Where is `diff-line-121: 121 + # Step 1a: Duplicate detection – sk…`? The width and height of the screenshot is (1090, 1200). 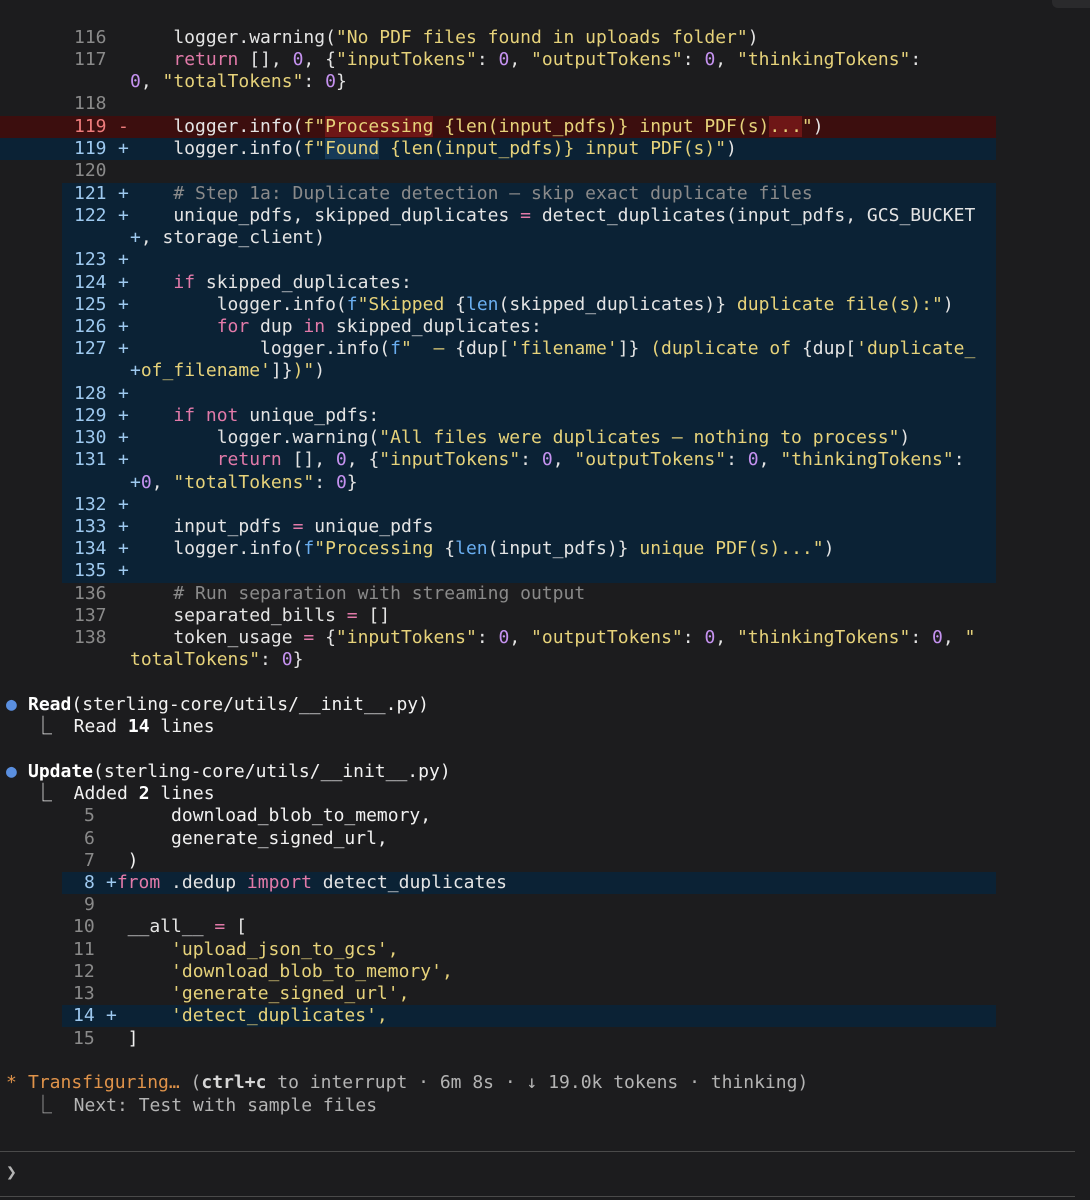
diff-line-121: 121 + # Step 1a: Duplicate detection – sk… is located at coordinates (545, 194).